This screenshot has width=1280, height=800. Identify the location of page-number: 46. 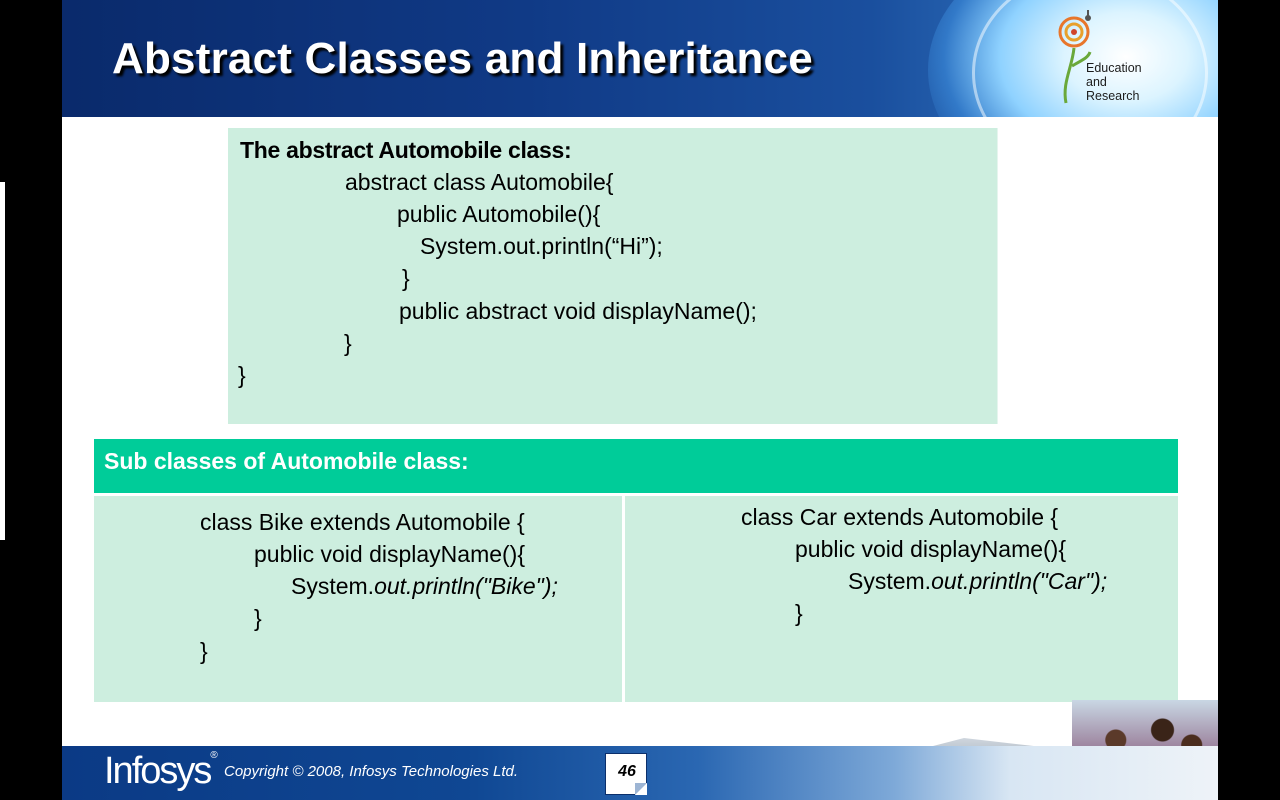
(627, 771).